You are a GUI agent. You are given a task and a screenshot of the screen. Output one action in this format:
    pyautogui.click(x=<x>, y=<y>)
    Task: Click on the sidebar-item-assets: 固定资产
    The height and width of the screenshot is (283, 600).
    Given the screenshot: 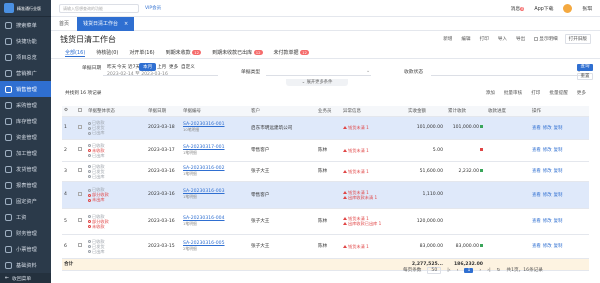 What is the action you would take?
    pyautogui.click(x=25, y=201)
    